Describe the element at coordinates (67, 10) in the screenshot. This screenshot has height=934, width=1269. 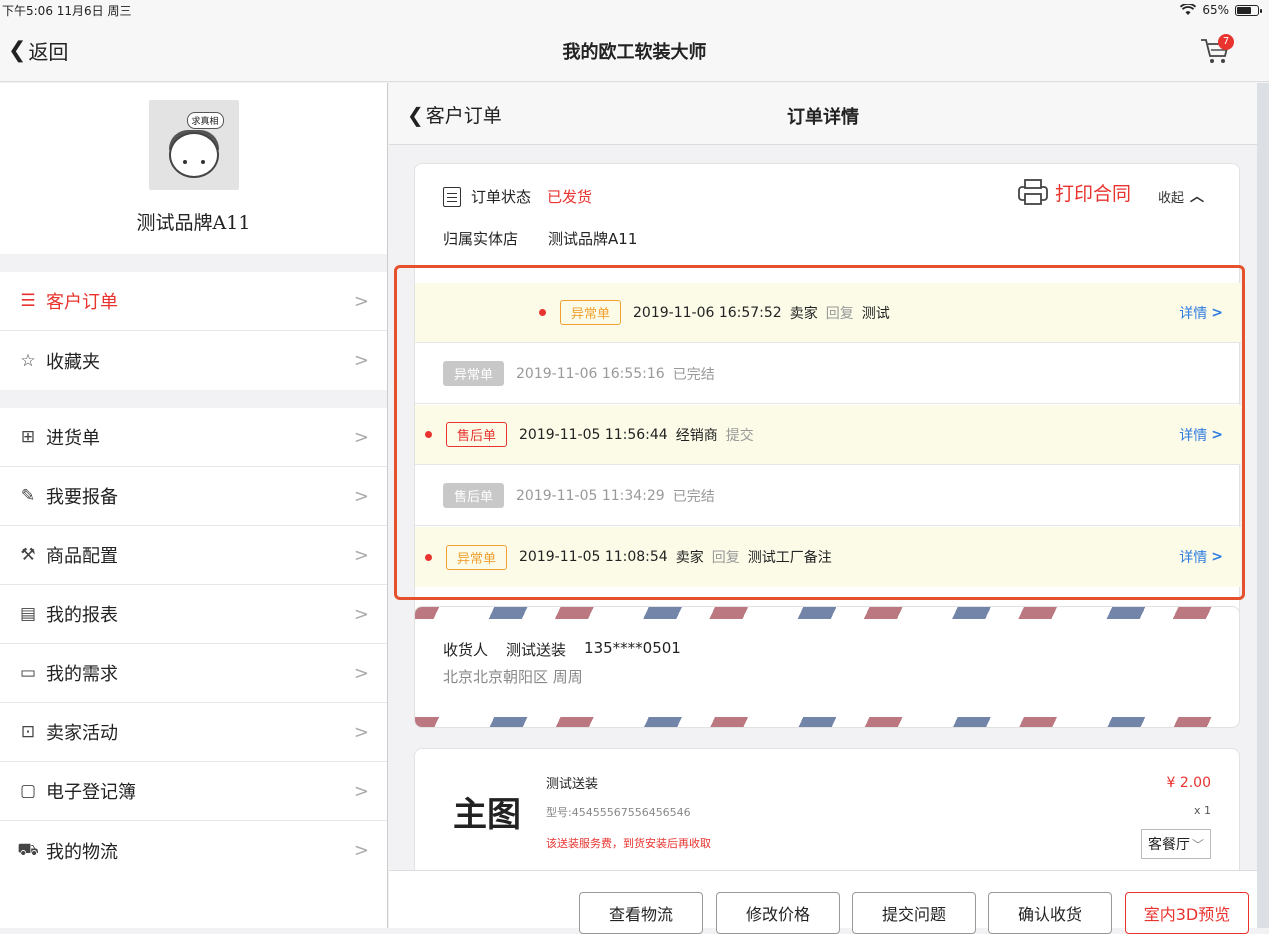
I see `status-time: 下午5:06 11月6日 周三` at that location.